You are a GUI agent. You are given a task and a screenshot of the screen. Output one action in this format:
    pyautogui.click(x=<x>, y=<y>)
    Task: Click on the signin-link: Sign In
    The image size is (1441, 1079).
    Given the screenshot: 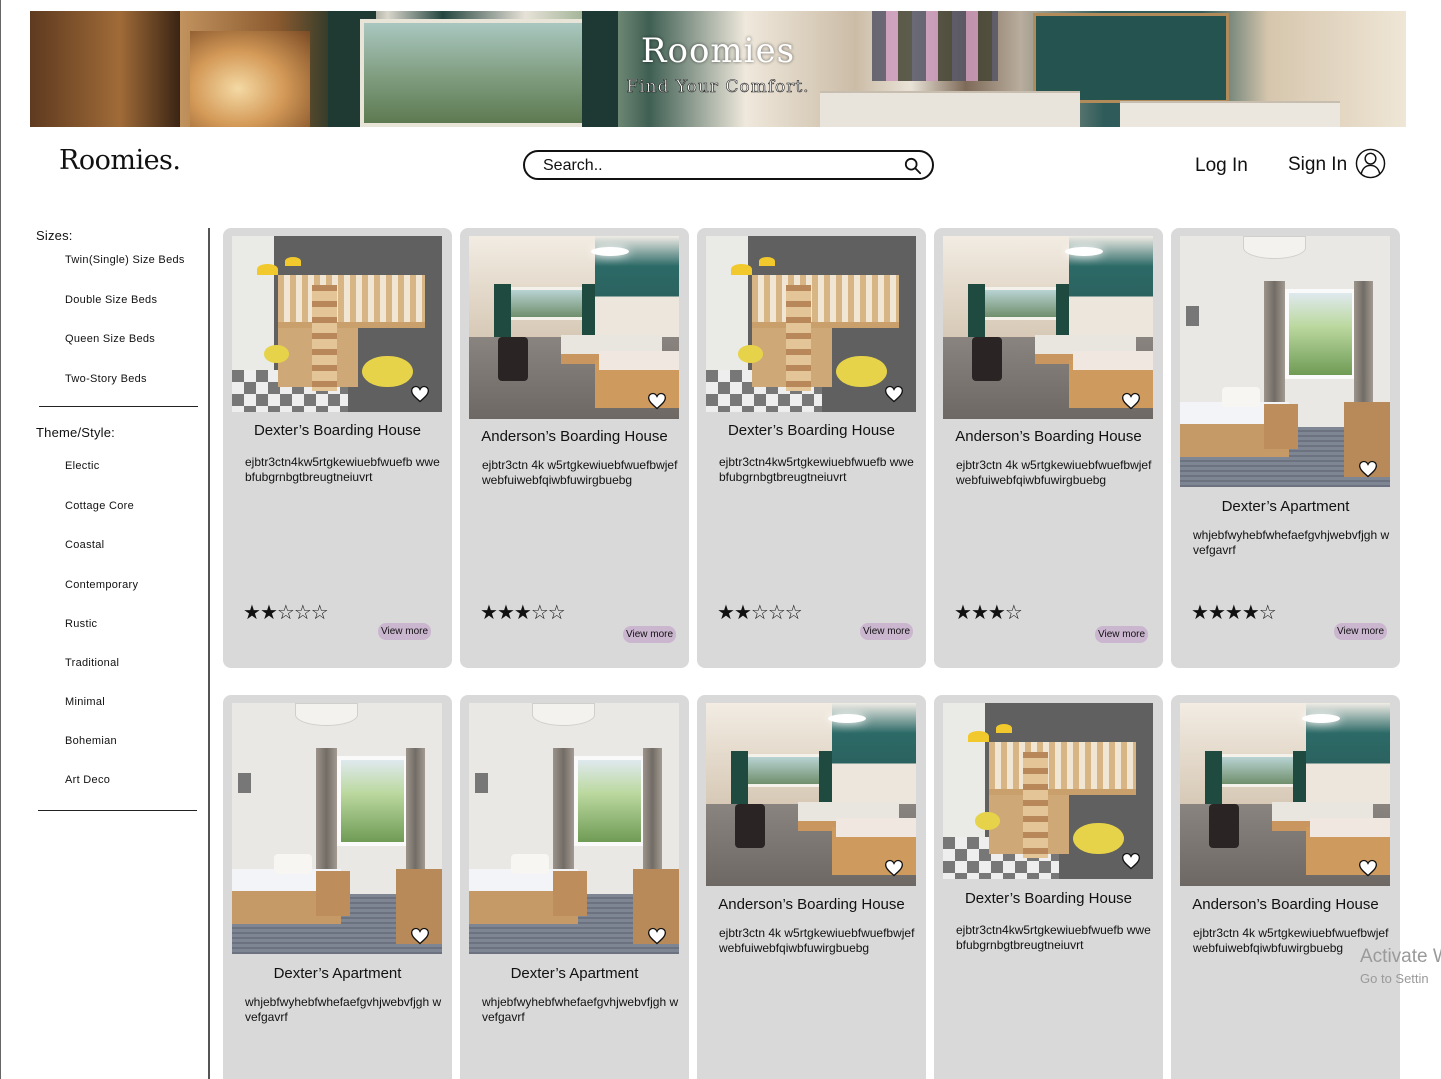 What is the action you would take?
    pyautogui.click(x=1317, y=165)
    